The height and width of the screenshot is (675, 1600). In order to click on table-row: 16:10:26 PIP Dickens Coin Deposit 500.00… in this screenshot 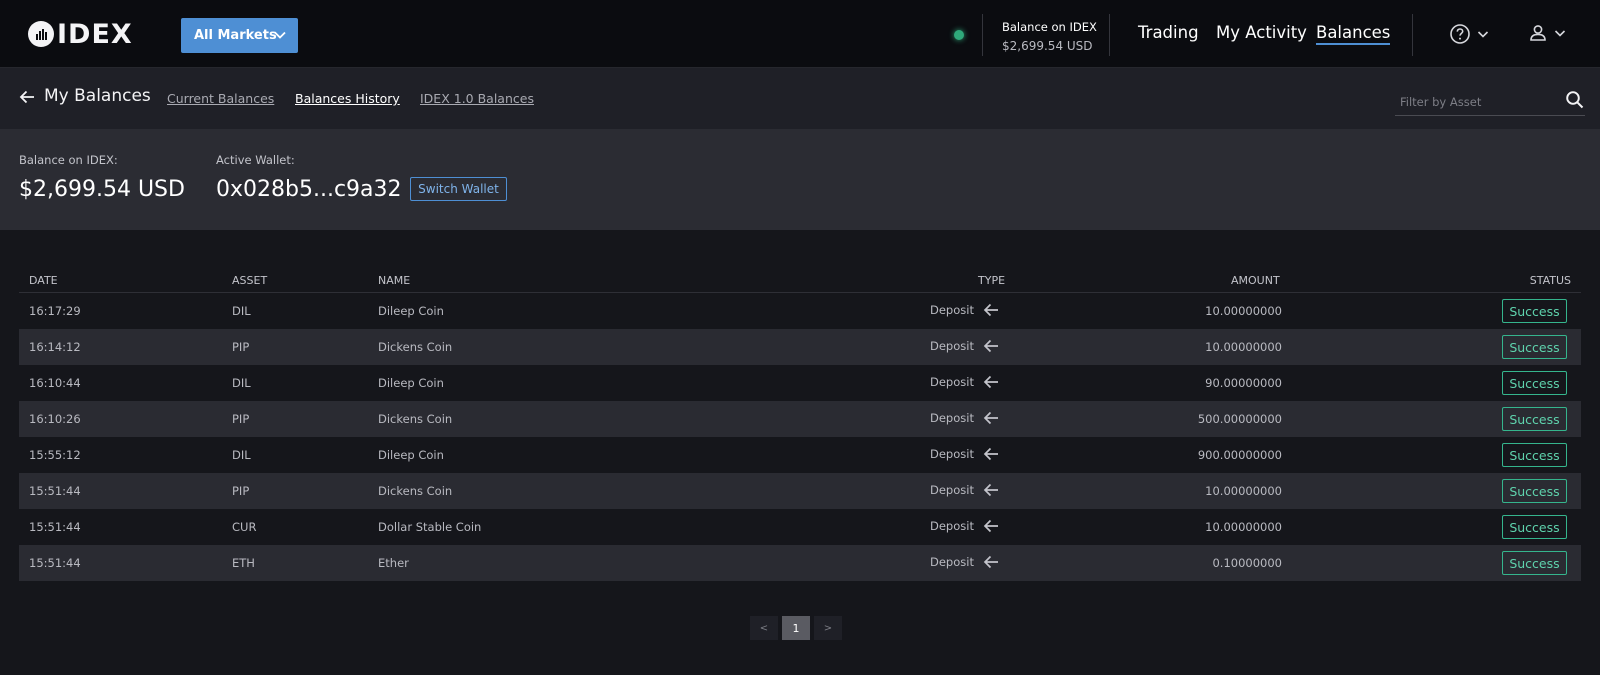, I will do `click(800, 419)`.